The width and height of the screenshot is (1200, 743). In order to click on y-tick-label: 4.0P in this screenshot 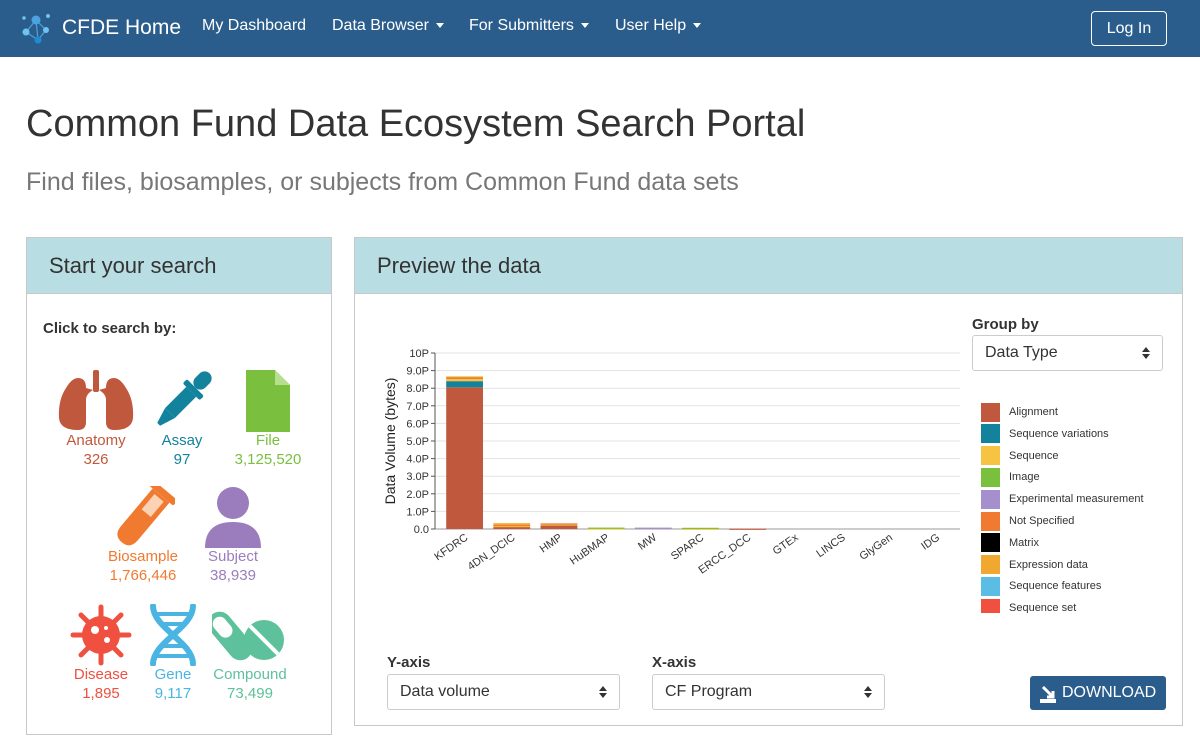, I will do `click(417, 460)`.